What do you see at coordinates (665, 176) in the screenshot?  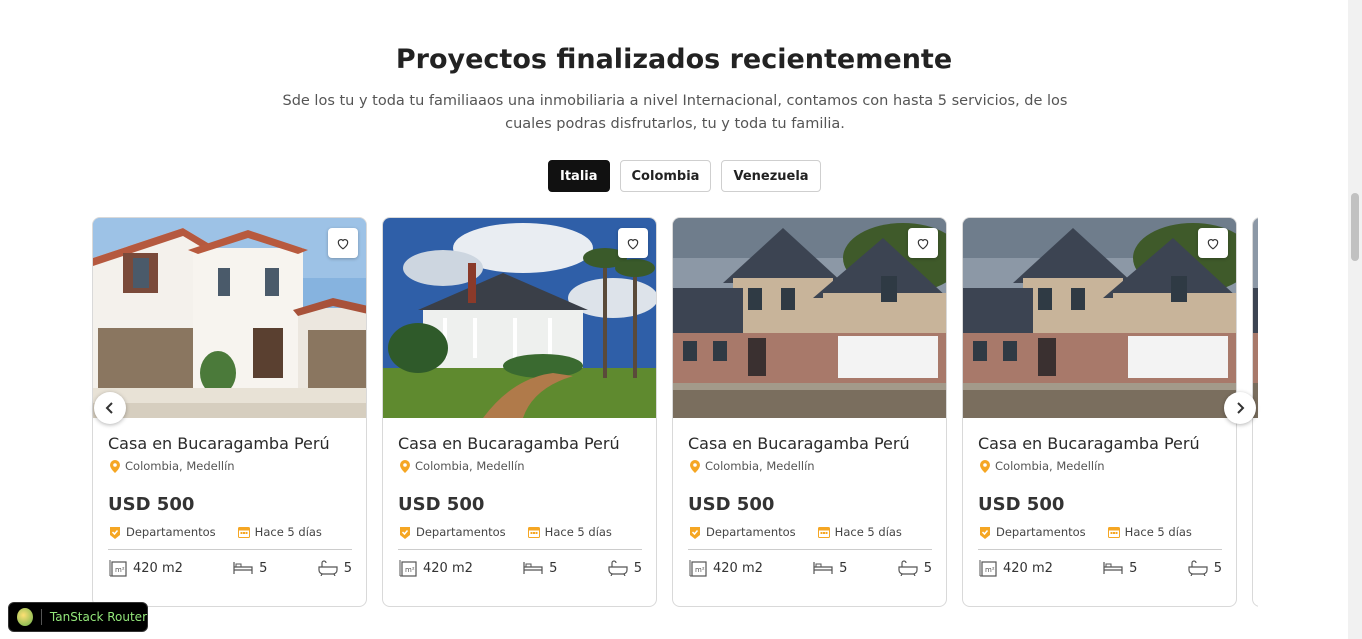 I see `tab-colombia: Colombia` at bounding box center [665, 176].